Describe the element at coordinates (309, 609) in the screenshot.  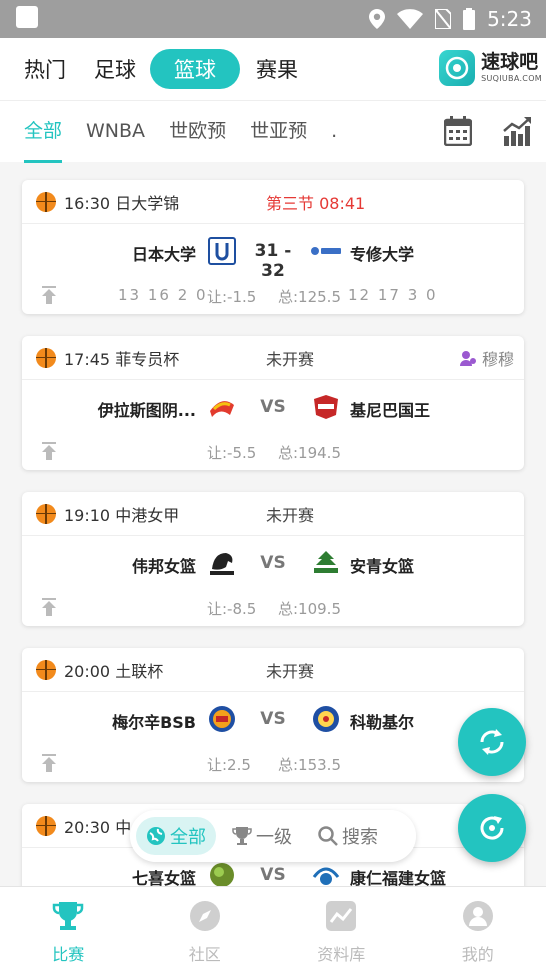
I see `total-points: 总:109.5` at that location.